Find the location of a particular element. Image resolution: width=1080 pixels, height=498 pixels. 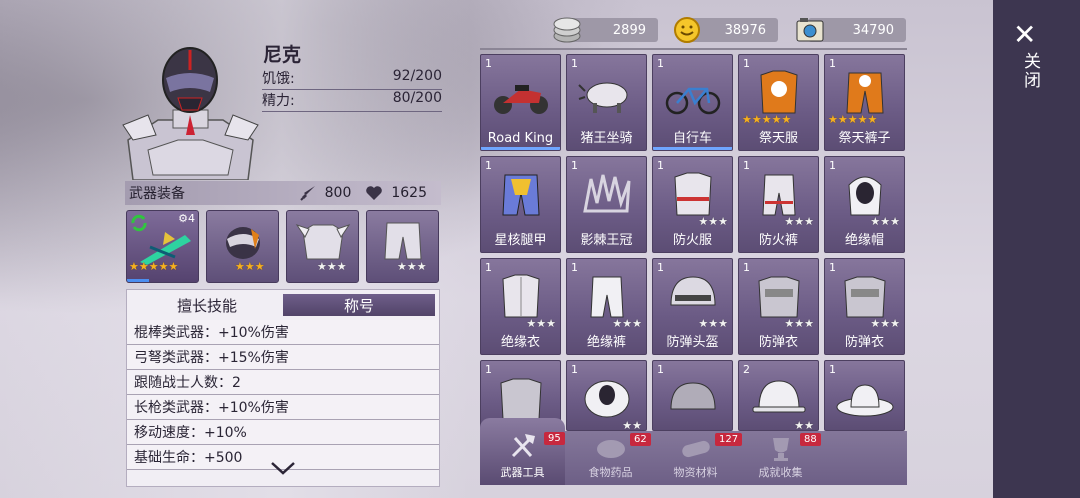

equip-slot-pants: ★★★ is located at coordinates (402, 246).